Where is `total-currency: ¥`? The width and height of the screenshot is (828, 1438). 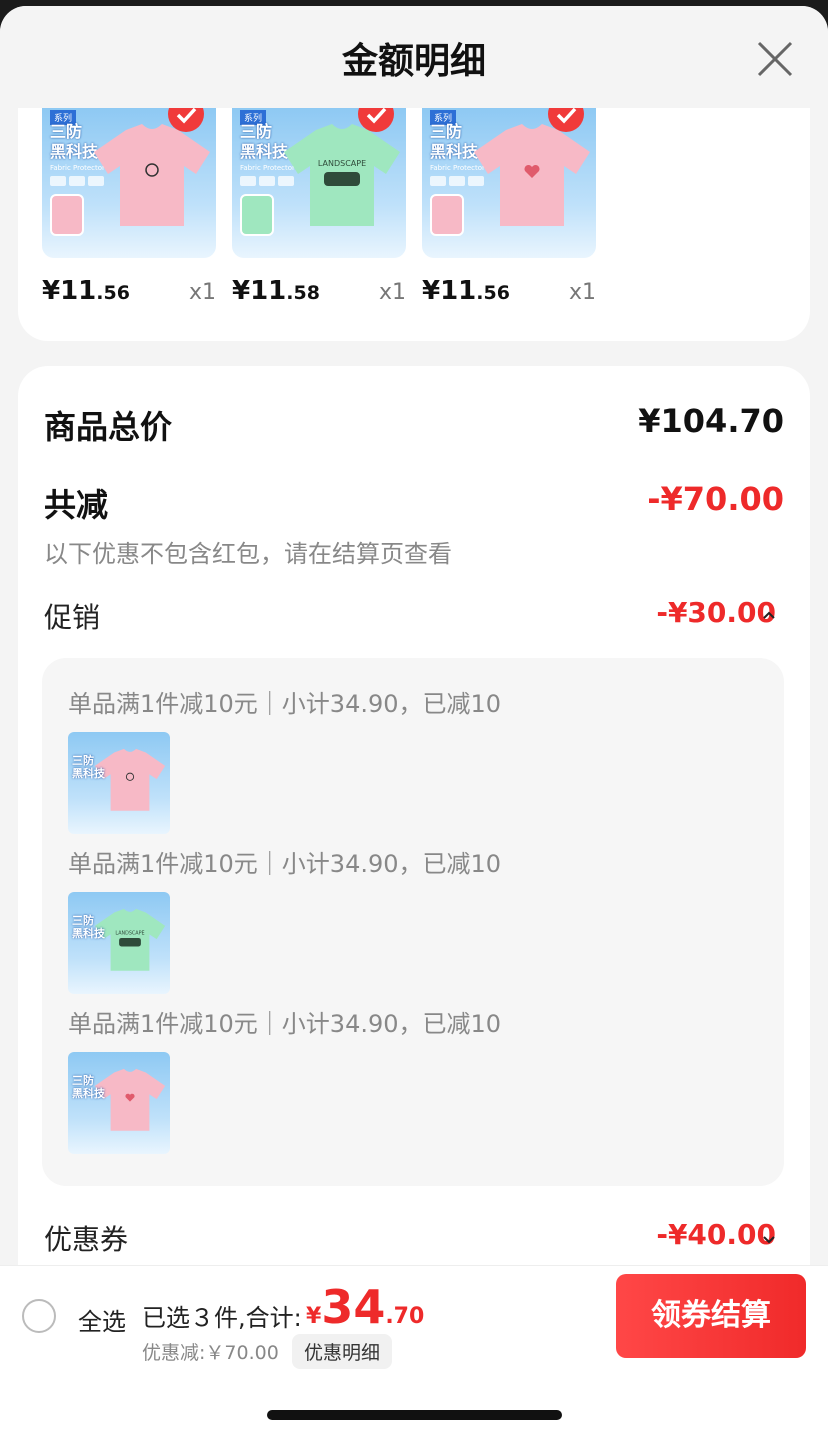 total-currency: ¥ is located at coordinates (314, 1316).